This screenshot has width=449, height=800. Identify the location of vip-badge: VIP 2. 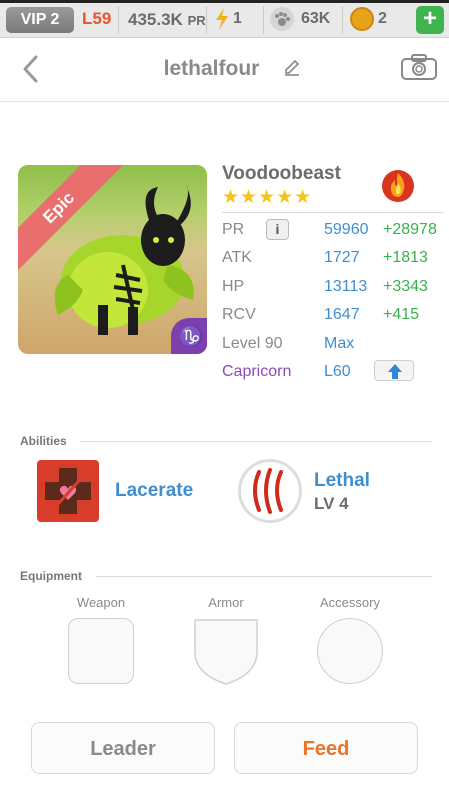
(40, 20).